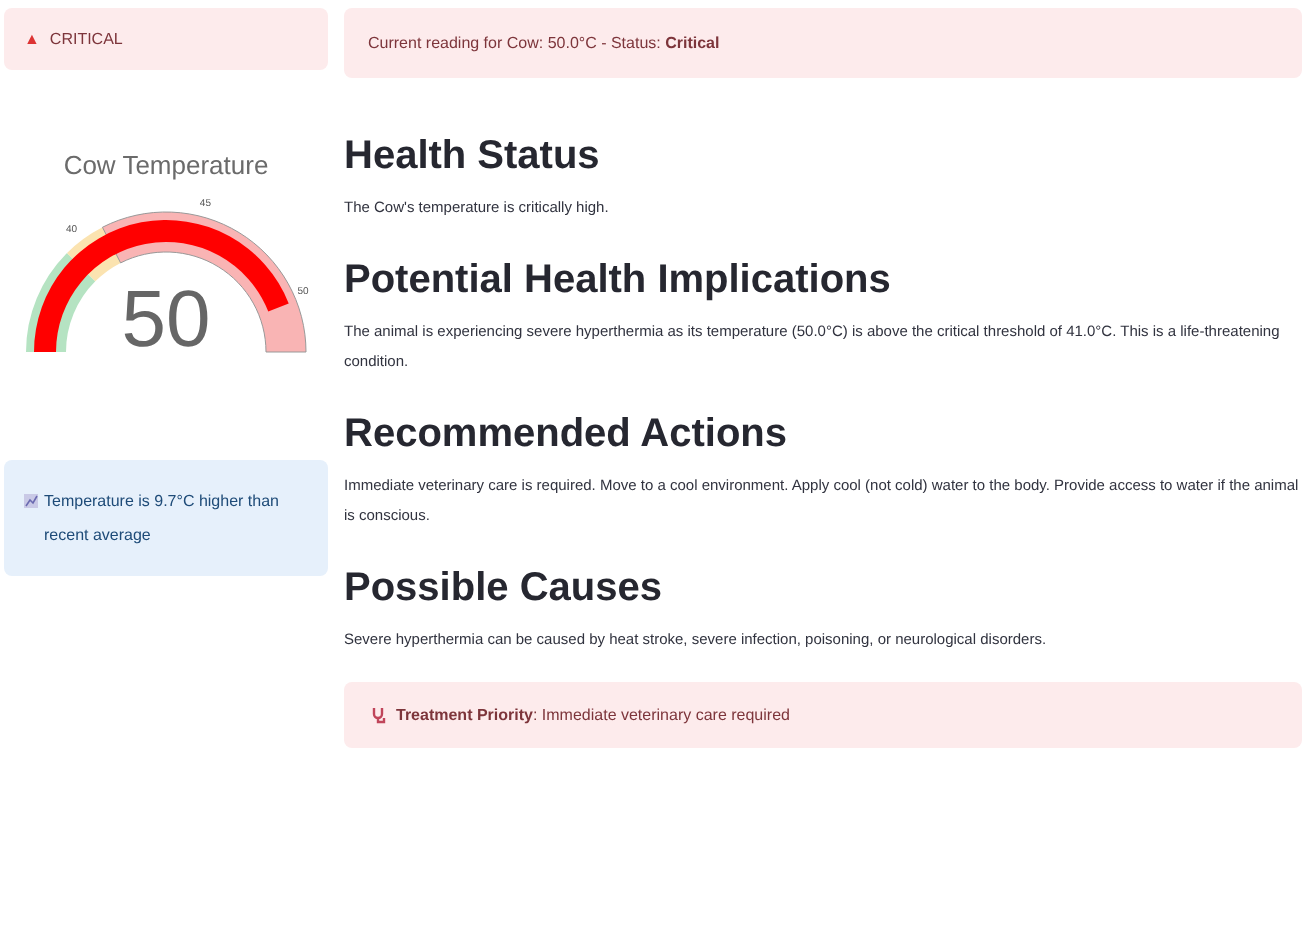 The width and height of the screenshot is (1310, 948). What do you see at coordinates (473, 157) in the screenshot?
I see `section-heading: Health Status` at bounding box center [473, 157].